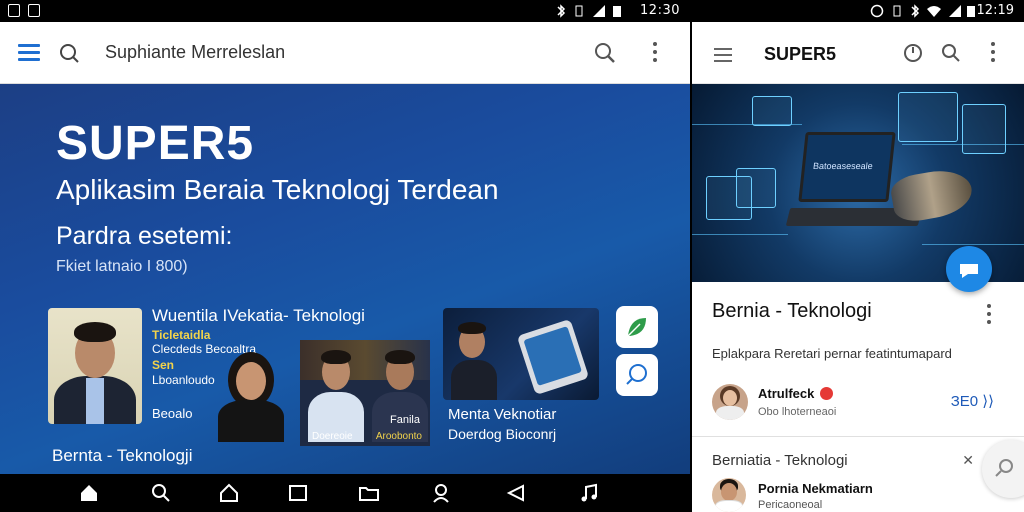 This screenshot has width=1024, height=512. I want to click on read-more-link: ЗЕ0 ⟩⟩, so click(972, 401).